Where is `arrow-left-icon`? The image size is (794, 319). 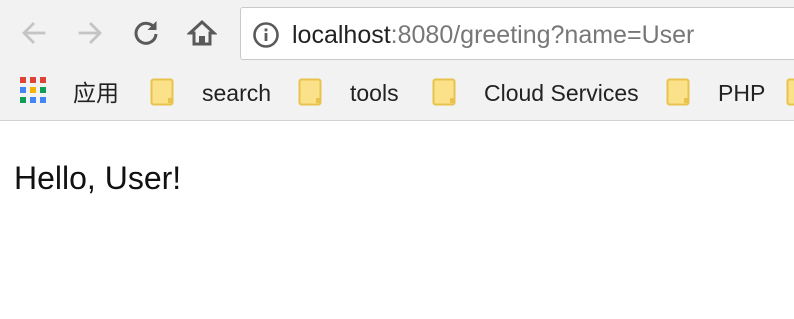
arrow-left-icon is located at coordinates (34, 33).